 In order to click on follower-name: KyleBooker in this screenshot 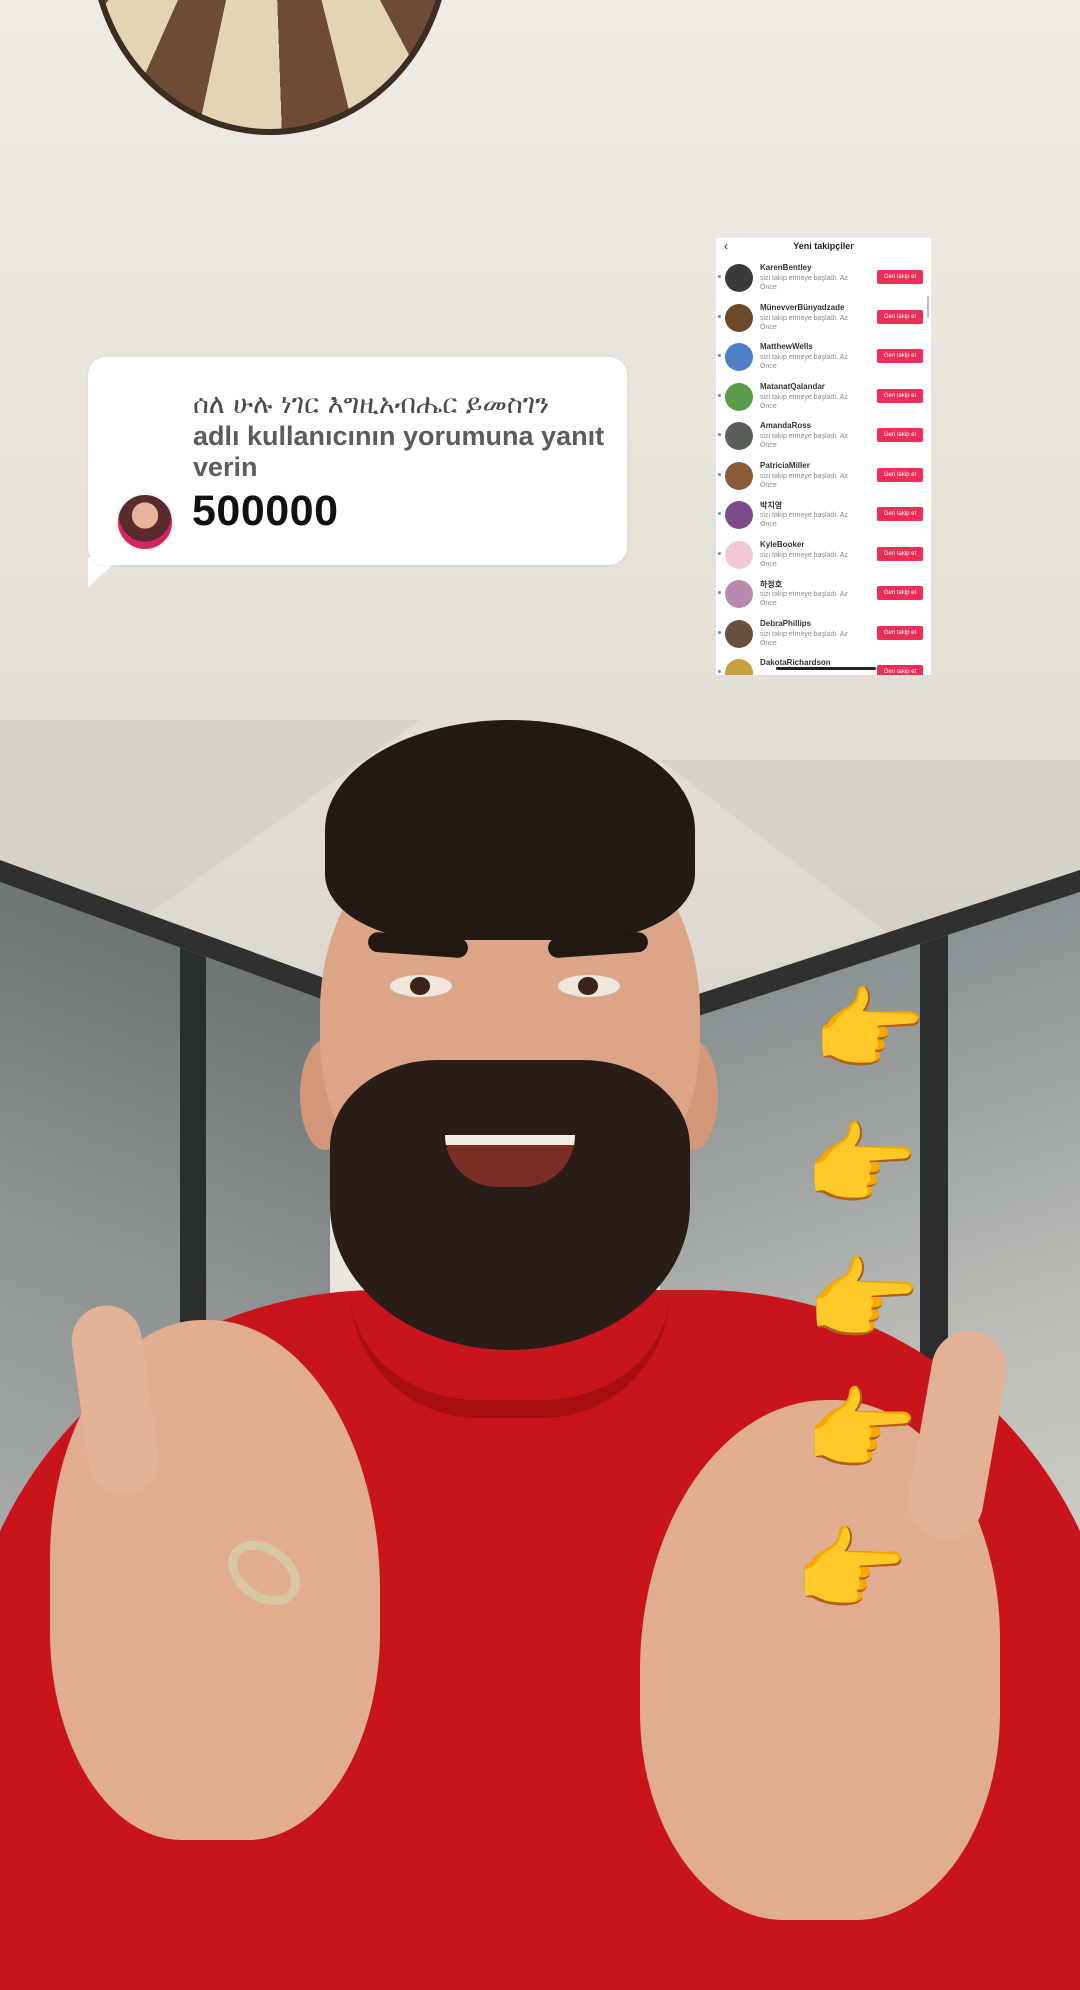, I will do `click(782, 544)`.